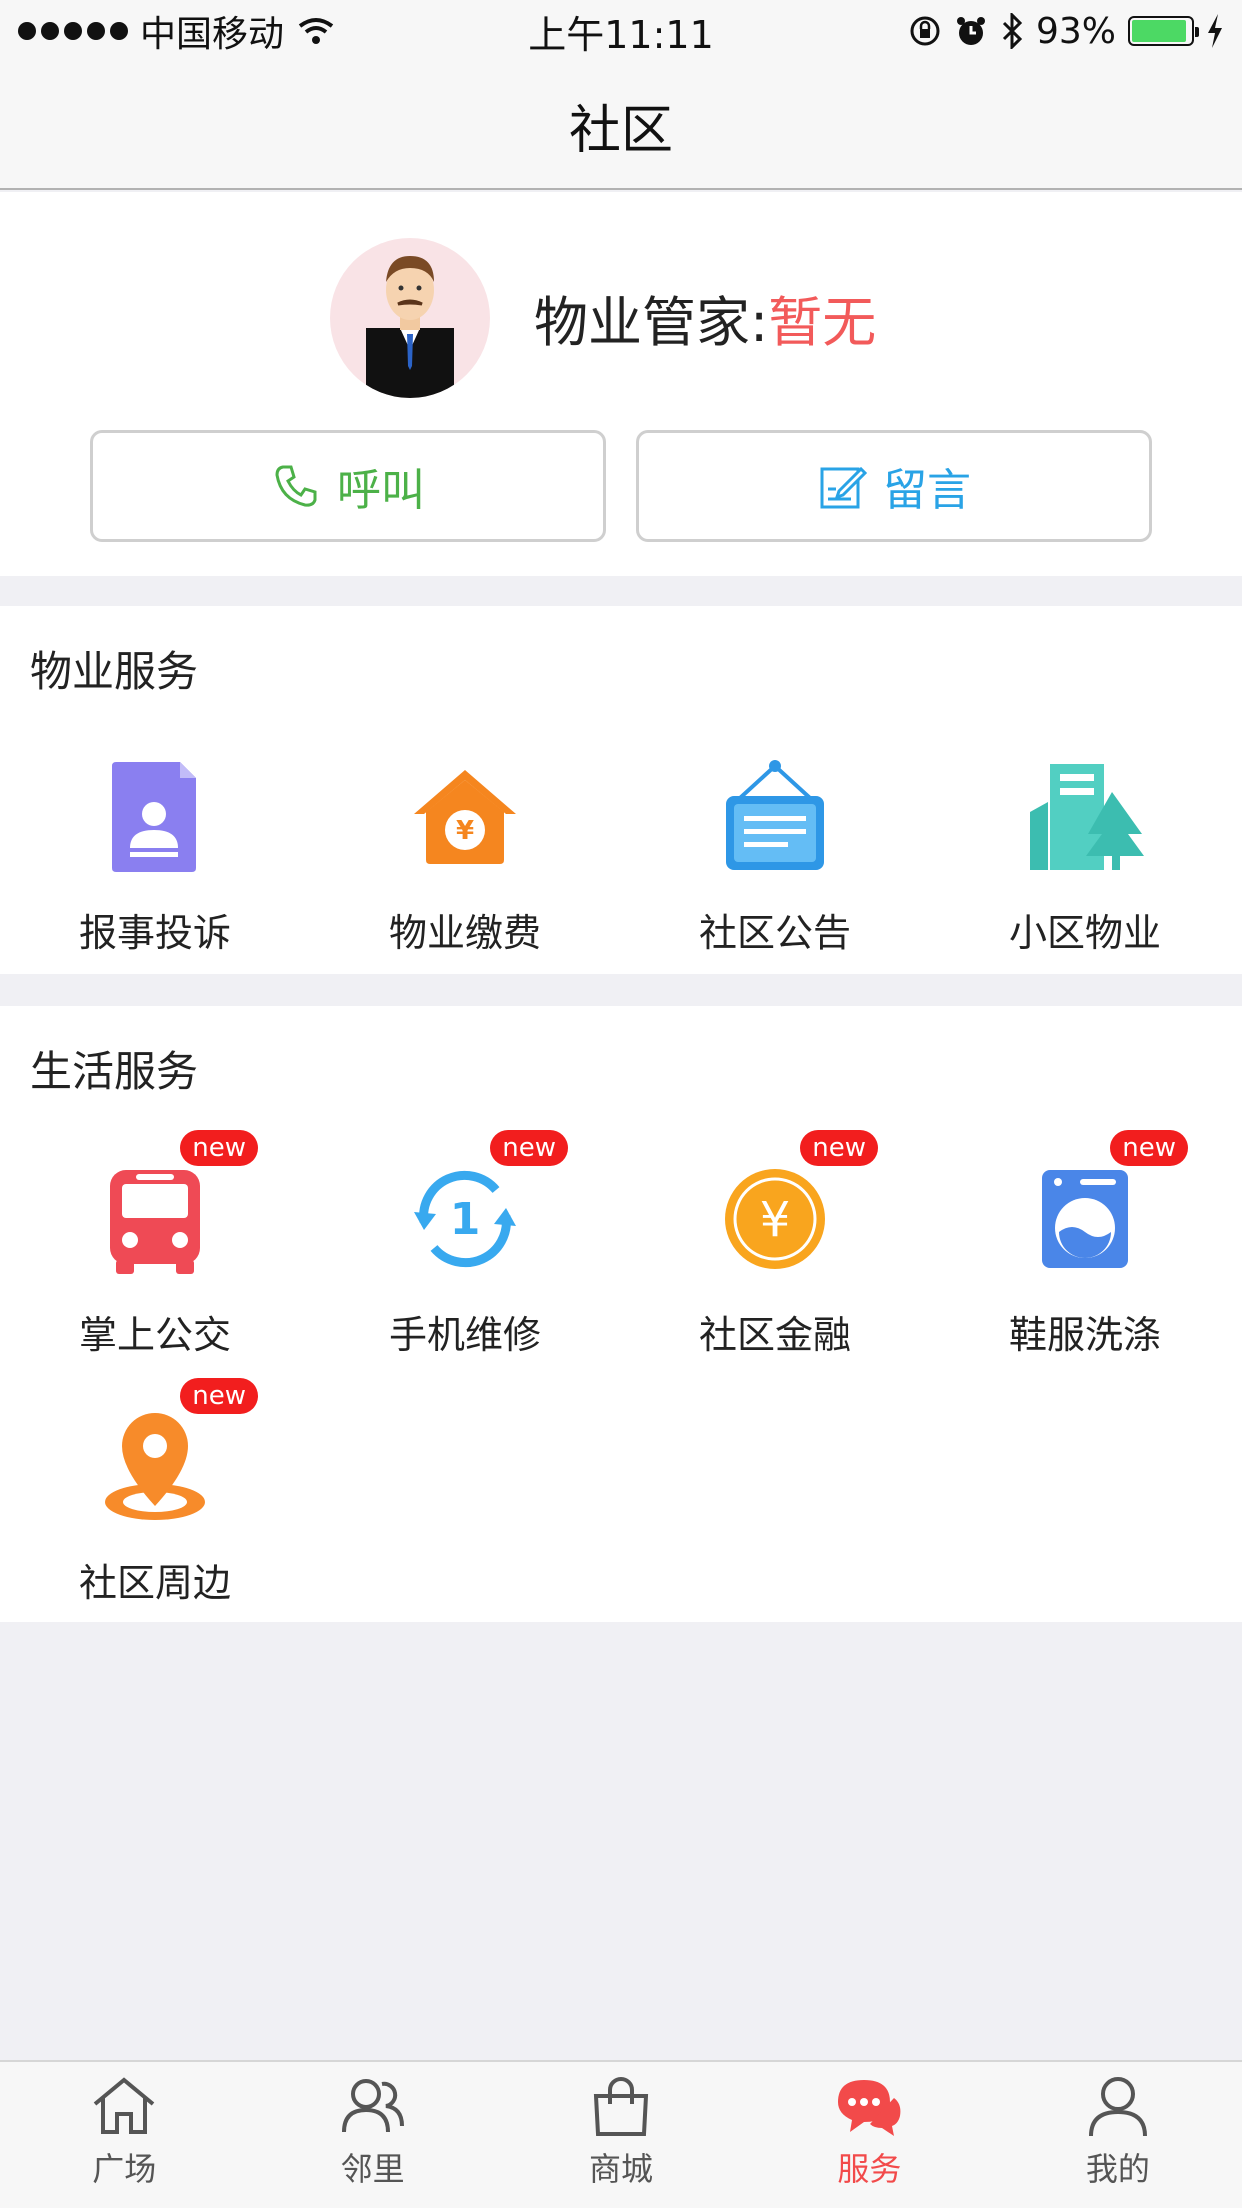  I want to click on message-button: 留言, so click(894, 486).